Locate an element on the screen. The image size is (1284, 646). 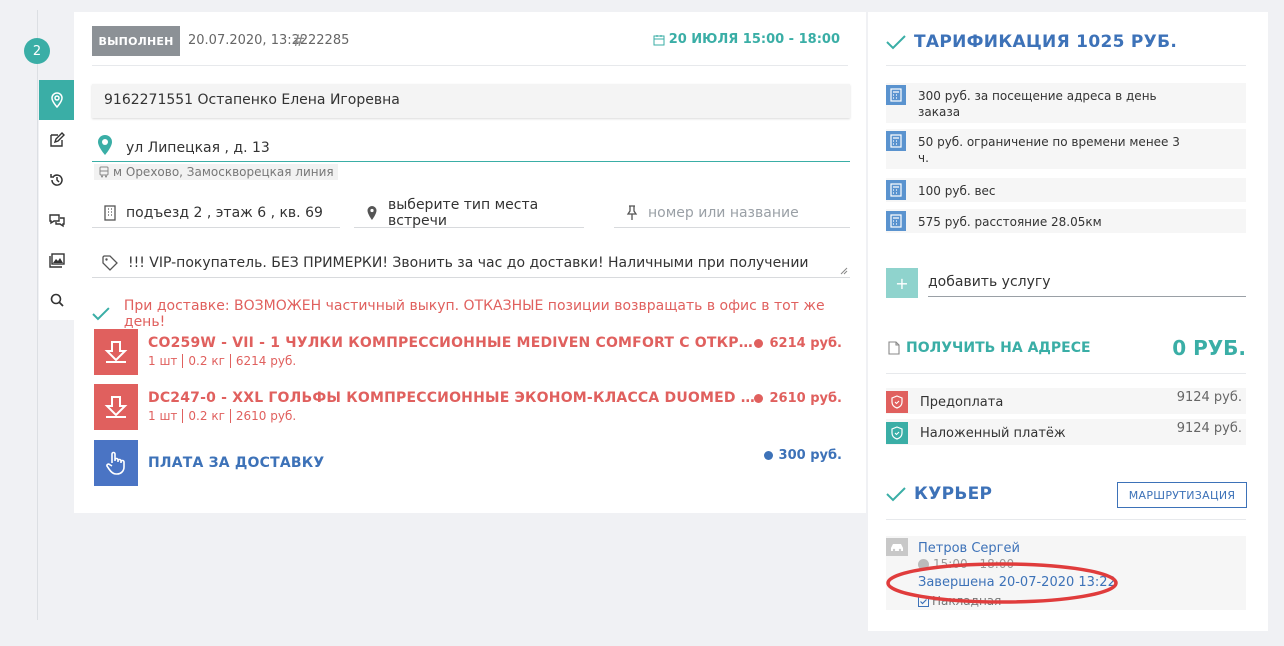
delivery-window: 20 ИЮЛЯ 15:00 - 18:00 is located at coordinates (746, 39).